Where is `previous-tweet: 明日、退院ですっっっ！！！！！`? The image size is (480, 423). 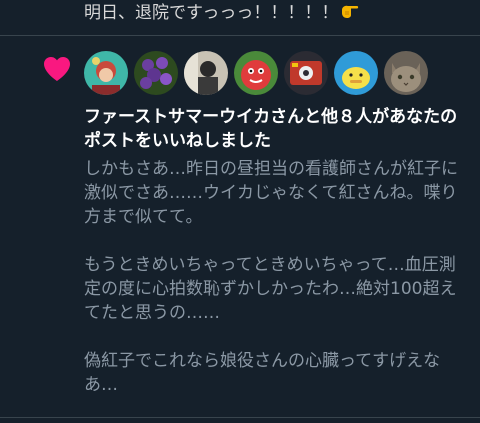
previous-tweet: 明日、退院ですっっっ！！！！！ is located at coordinates (240, 18).